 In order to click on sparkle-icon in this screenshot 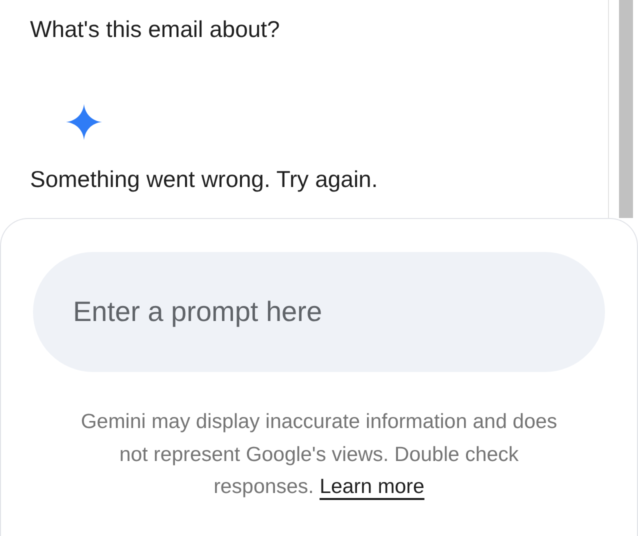, I will do `click(84, 122)`.